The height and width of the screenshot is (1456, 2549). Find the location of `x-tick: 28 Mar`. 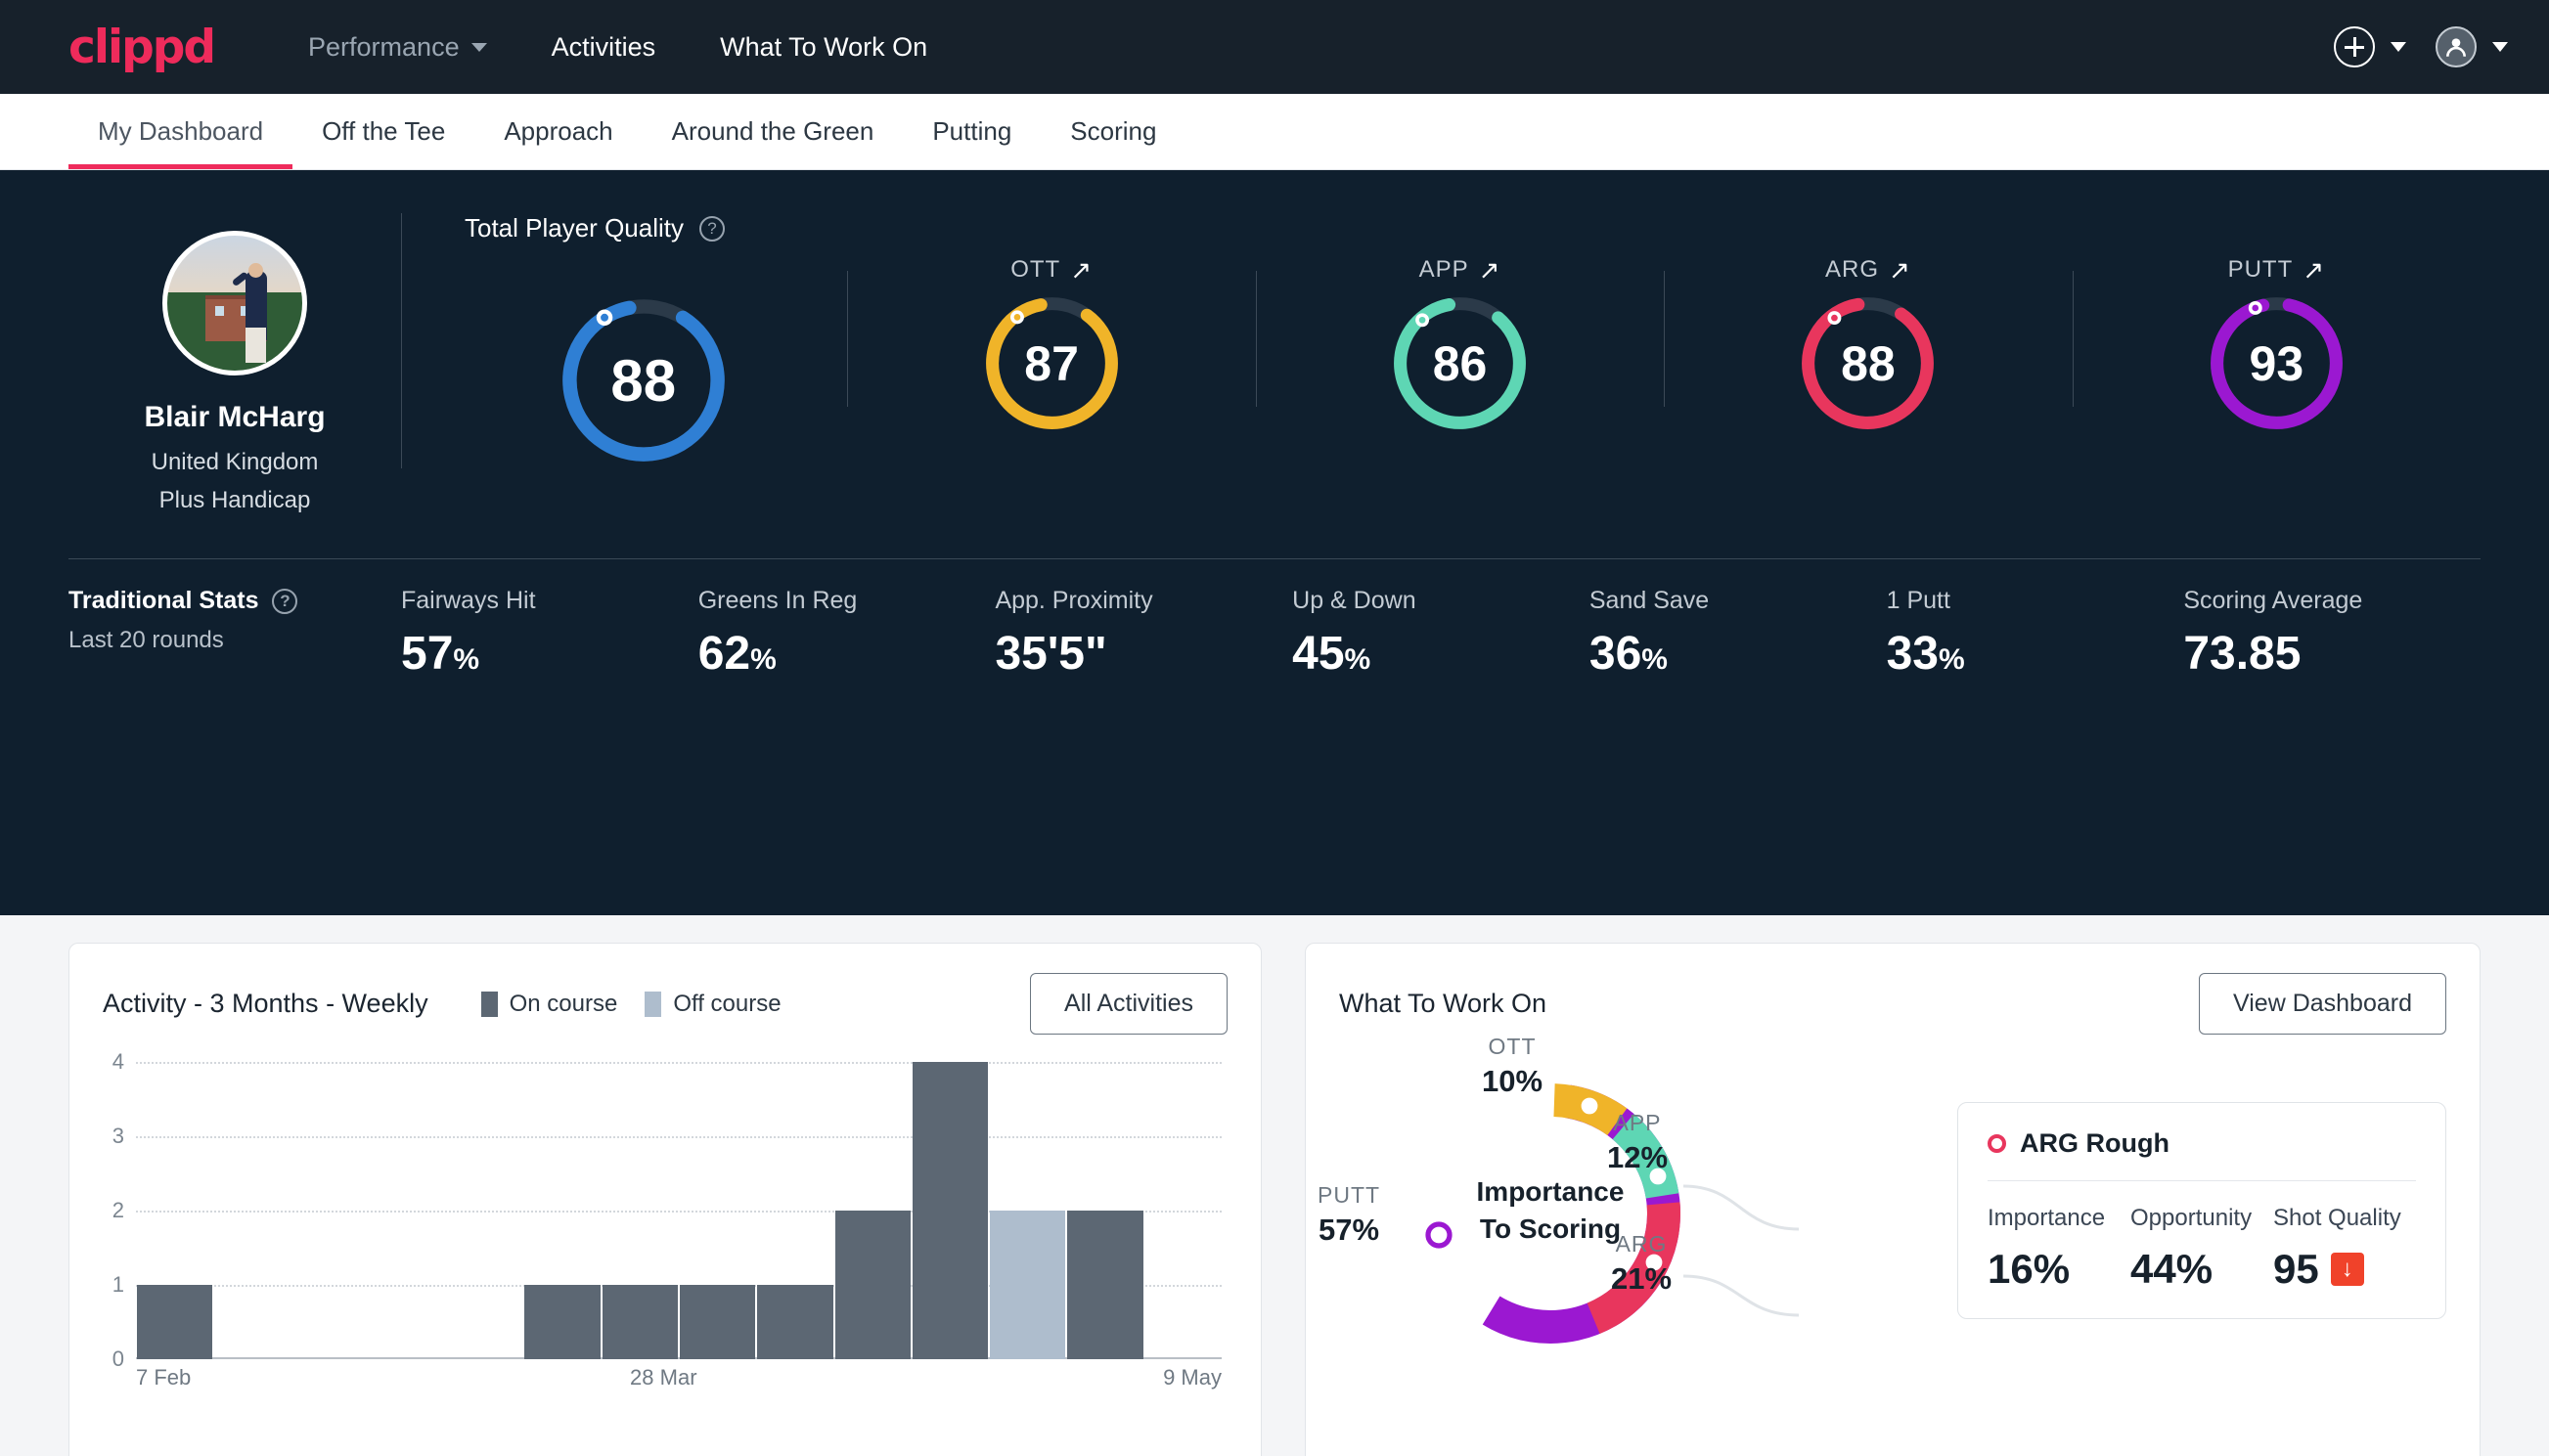

x-tick: 28 Mar is located at coordinates (664, 1377).